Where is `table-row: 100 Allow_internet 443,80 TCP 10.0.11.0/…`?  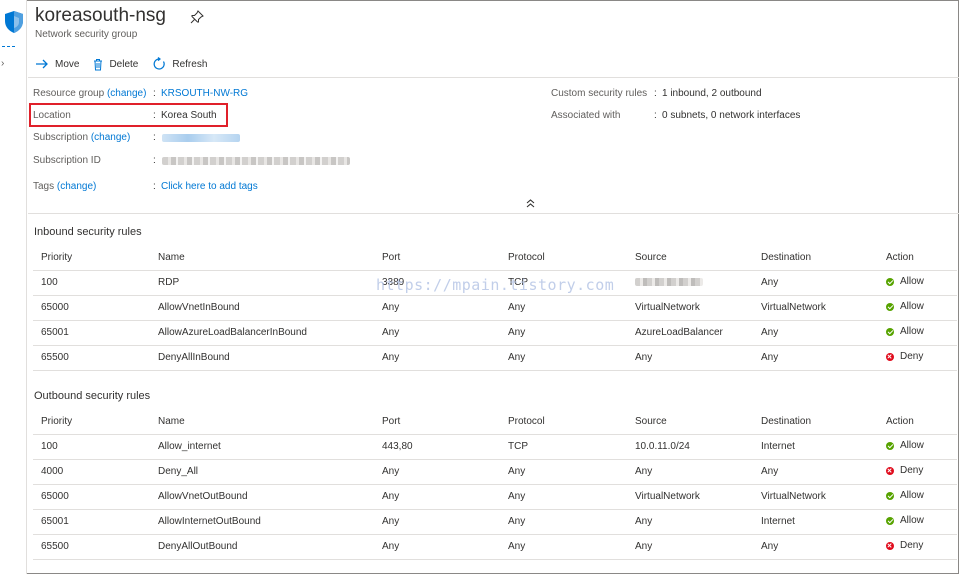
table-row: 100 Allow_internet 443,80 TCP 10.0.11.0/… is located at coordinates (495, 447).